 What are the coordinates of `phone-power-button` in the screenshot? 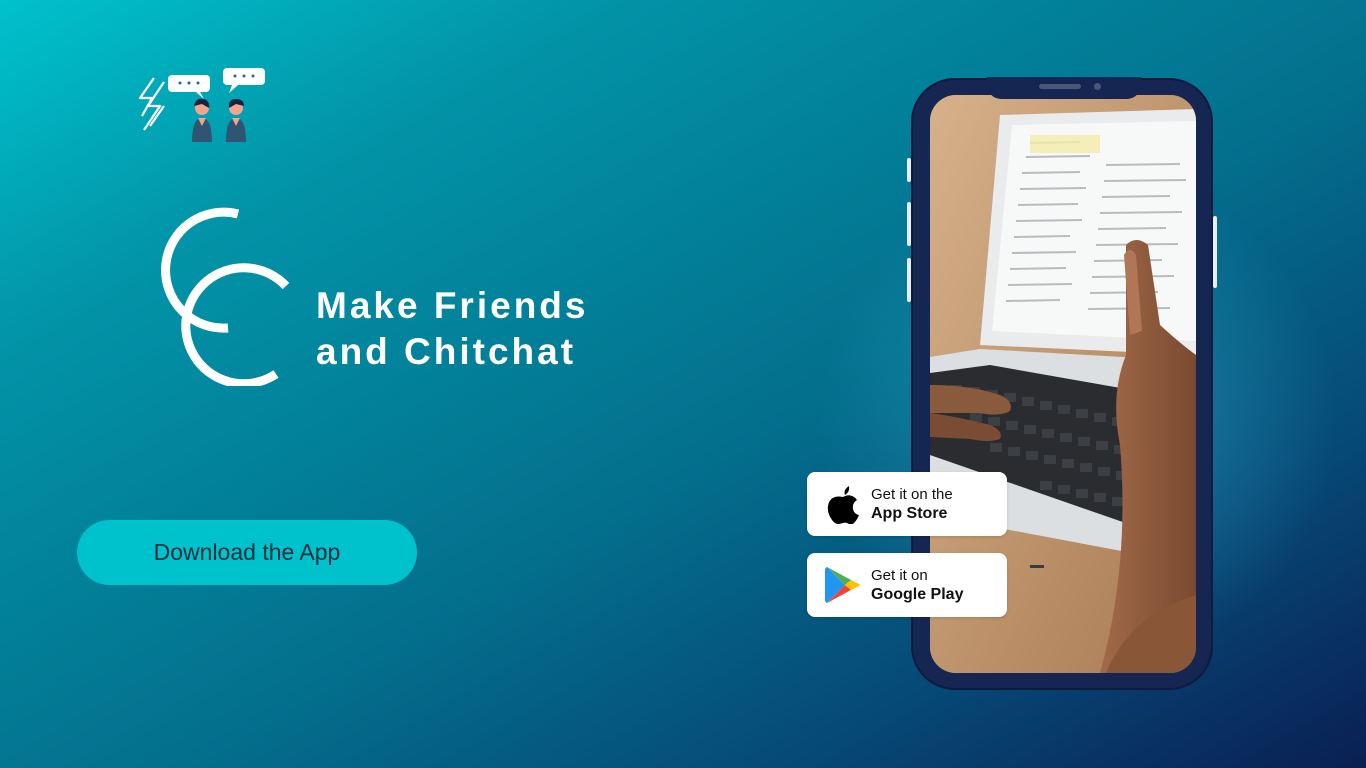 It's located at (1215, 252).